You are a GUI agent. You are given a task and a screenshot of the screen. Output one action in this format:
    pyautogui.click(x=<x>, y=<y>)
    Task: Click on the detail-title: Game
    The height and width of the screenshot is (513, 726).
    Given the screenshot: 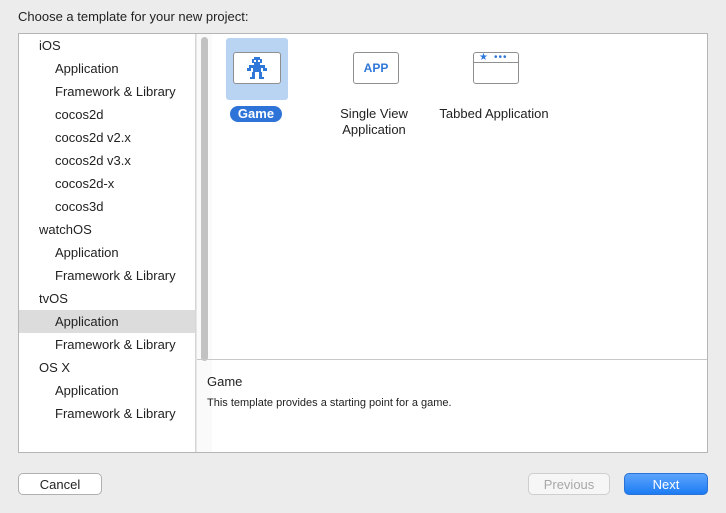 What is the action you would take?
    pyautogui.click(x=225, y=381)
    